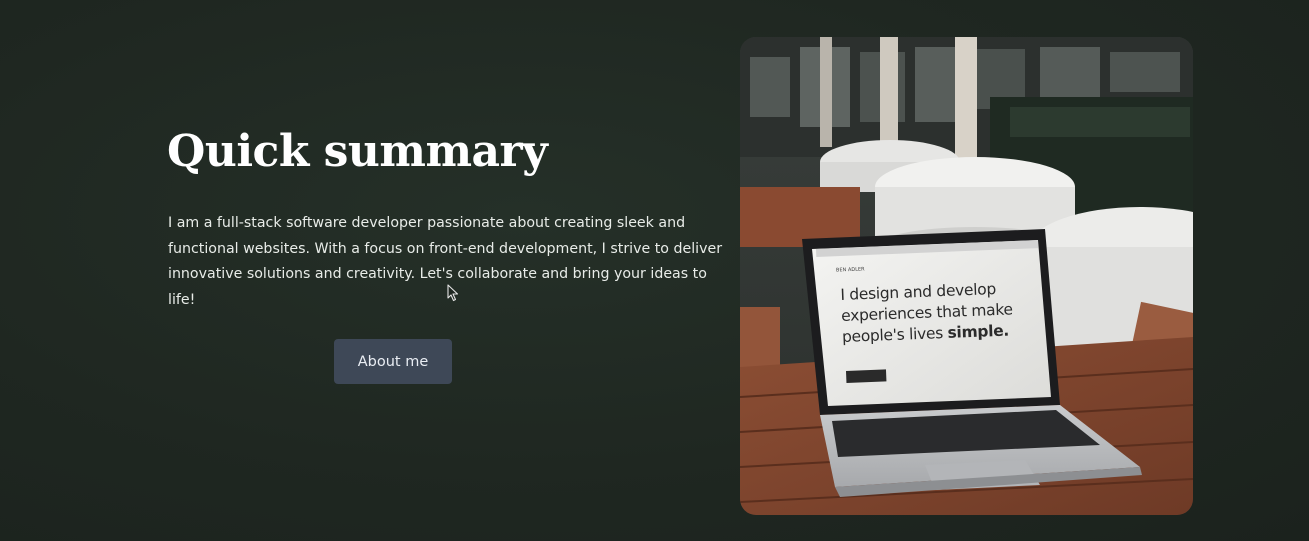 This screenshot has height=541, width=1309. What do you see at coordinates (926, 312) in the screenshot?
I see `screen-line-2: experiences that make` at bounding box center [926, 312].